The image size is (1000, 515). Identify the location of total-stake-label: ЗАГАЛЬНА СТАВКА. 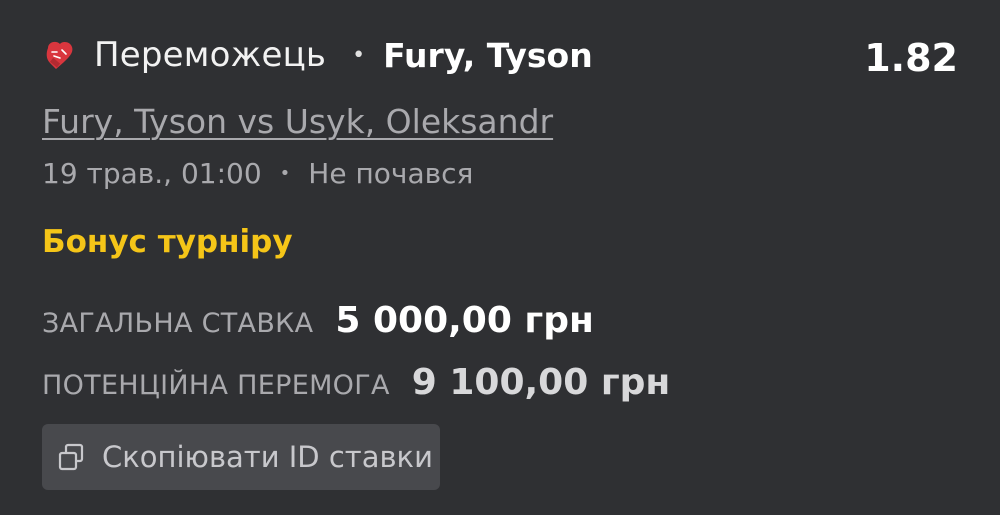
(178, 323).